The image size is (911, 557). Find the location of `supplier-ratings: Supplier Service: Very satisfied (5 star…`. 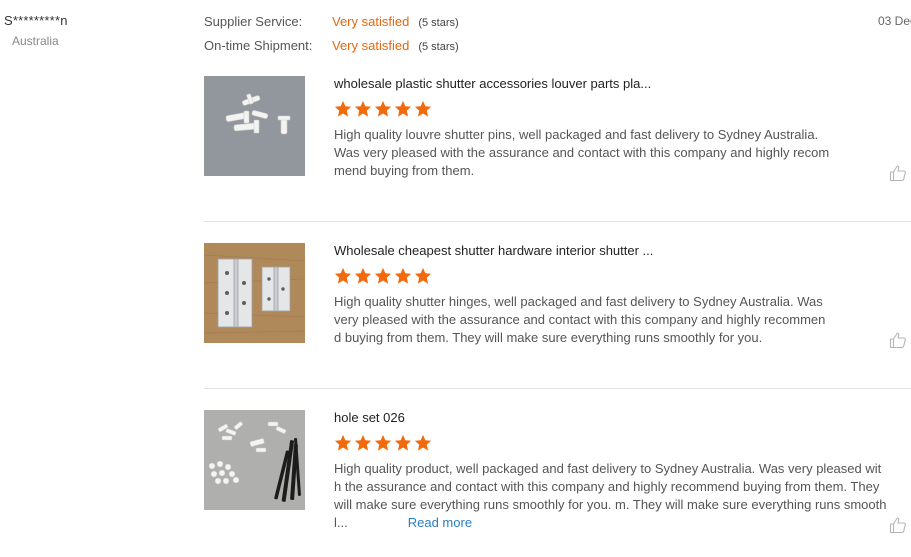

supplier-ratings: Supplier Service: Very satisfied (5 star… is located at coordinates (331, 38).